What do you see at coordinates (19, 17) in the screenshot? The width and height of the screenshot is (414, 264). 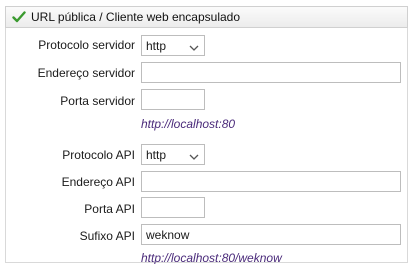 I see `checkmark-icon` at bounding box center [19, 17].